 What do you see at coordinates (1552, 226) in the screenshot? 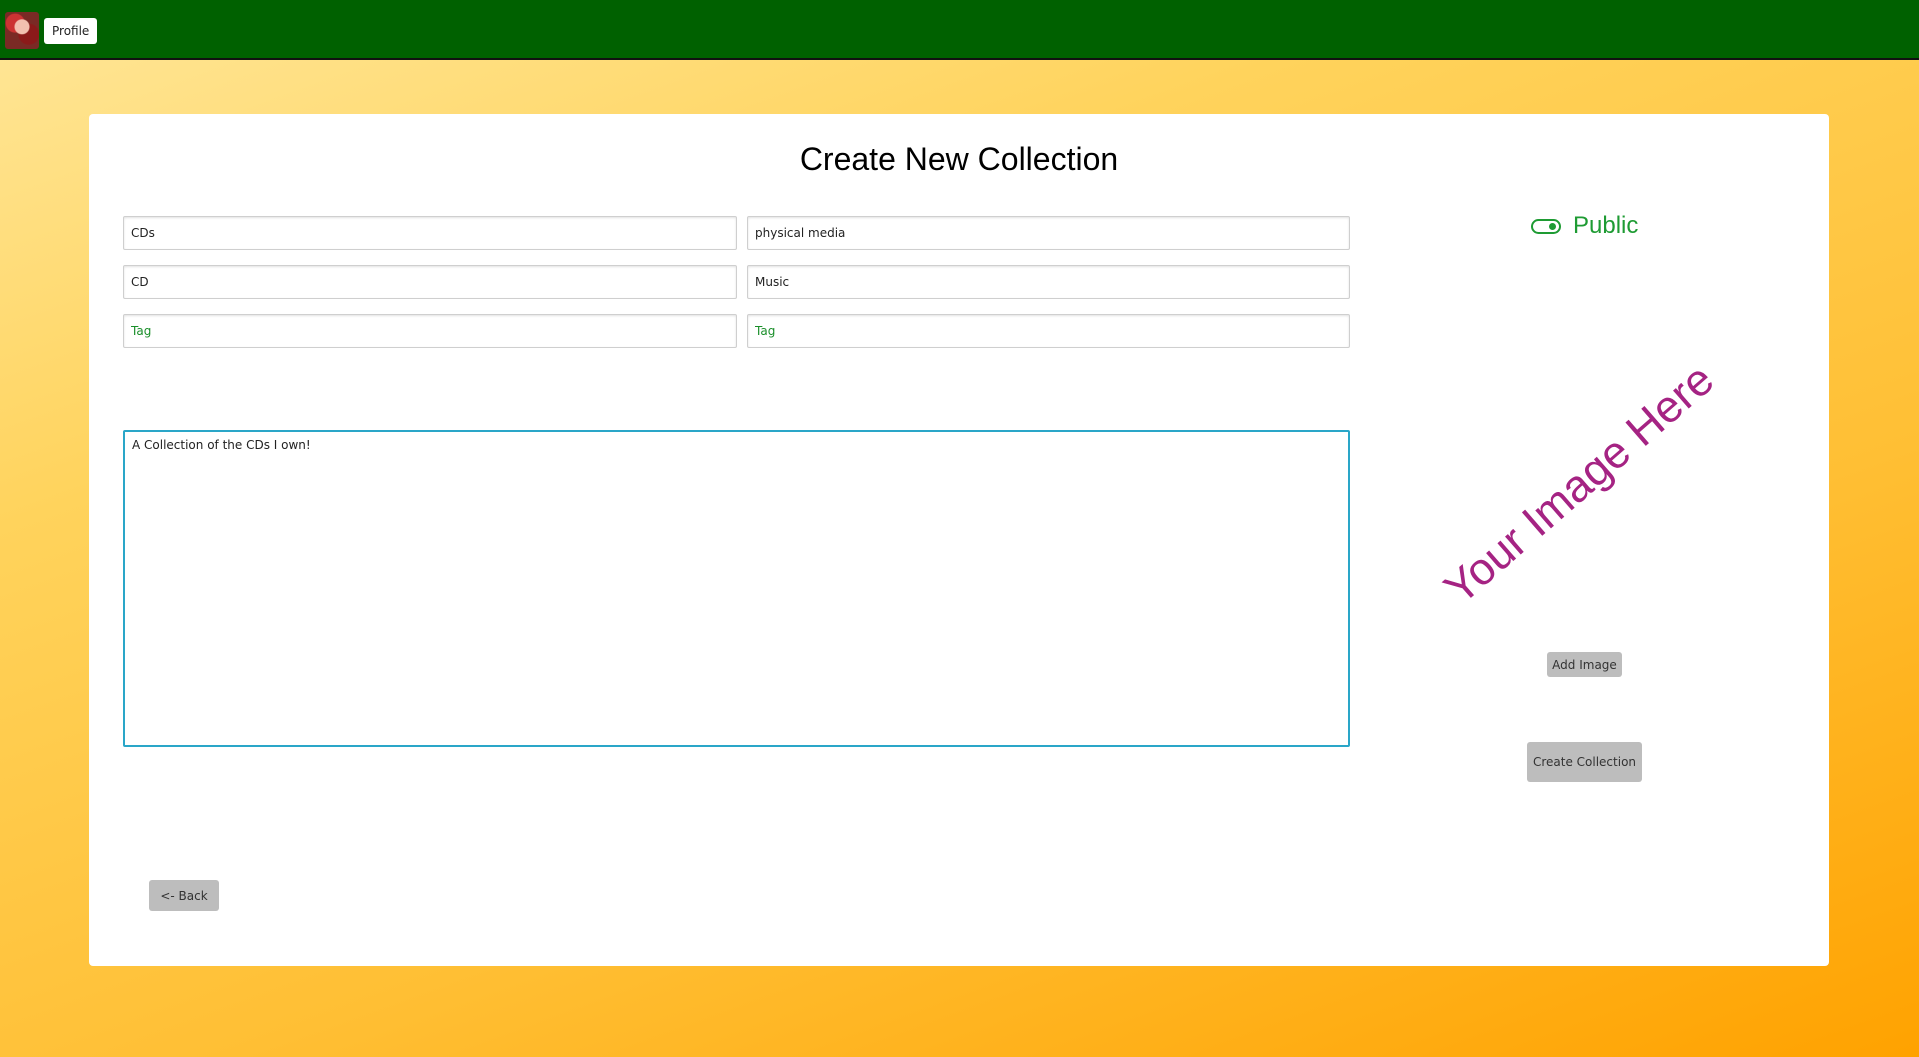
I see `toggle-knob` at bounding box center [1552, 226].